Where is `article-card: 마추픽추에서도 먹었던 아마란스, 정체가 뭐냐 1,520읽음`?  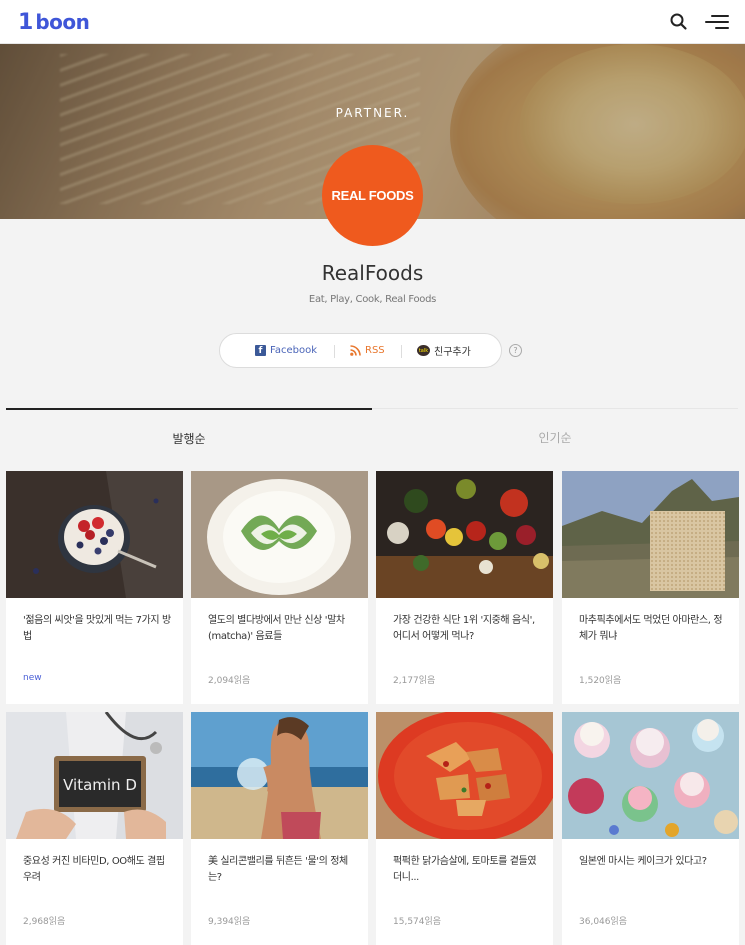
article-card: 마추픽추에서도 먹었던 아마란스, 정체가 뭐냐 1,520읽음 is located at coordinates (650, 587).